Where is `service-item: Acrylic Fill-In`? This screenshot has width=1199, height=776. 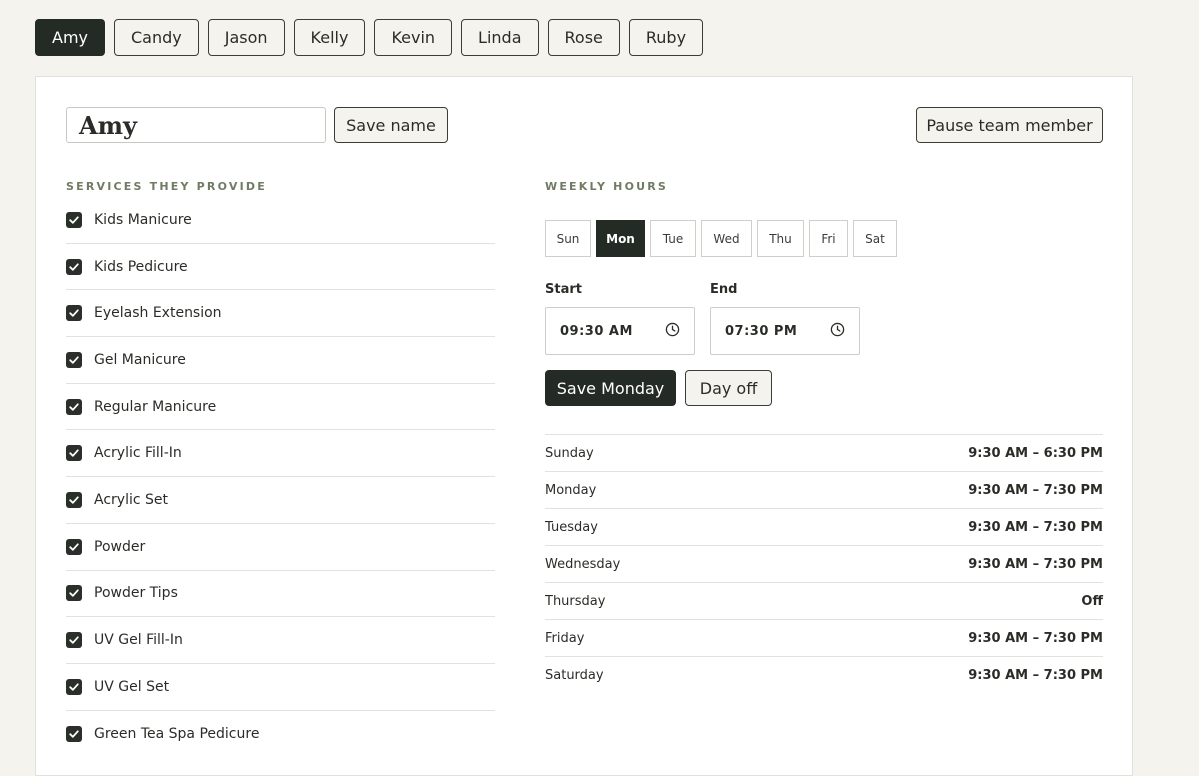 service-item: Acrylic Fill-In is located at coordinates (280, 454).